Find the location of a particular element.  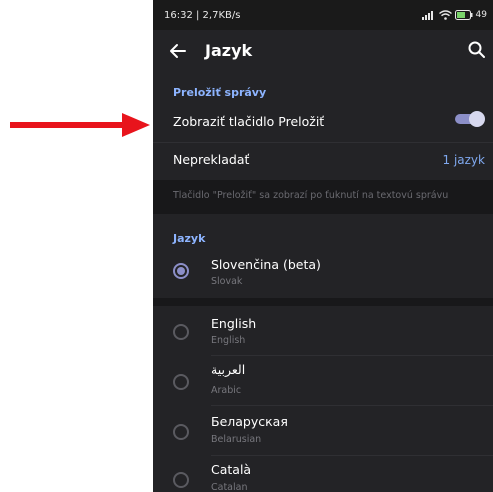

language-native: English is located at coordinates (228, 340).